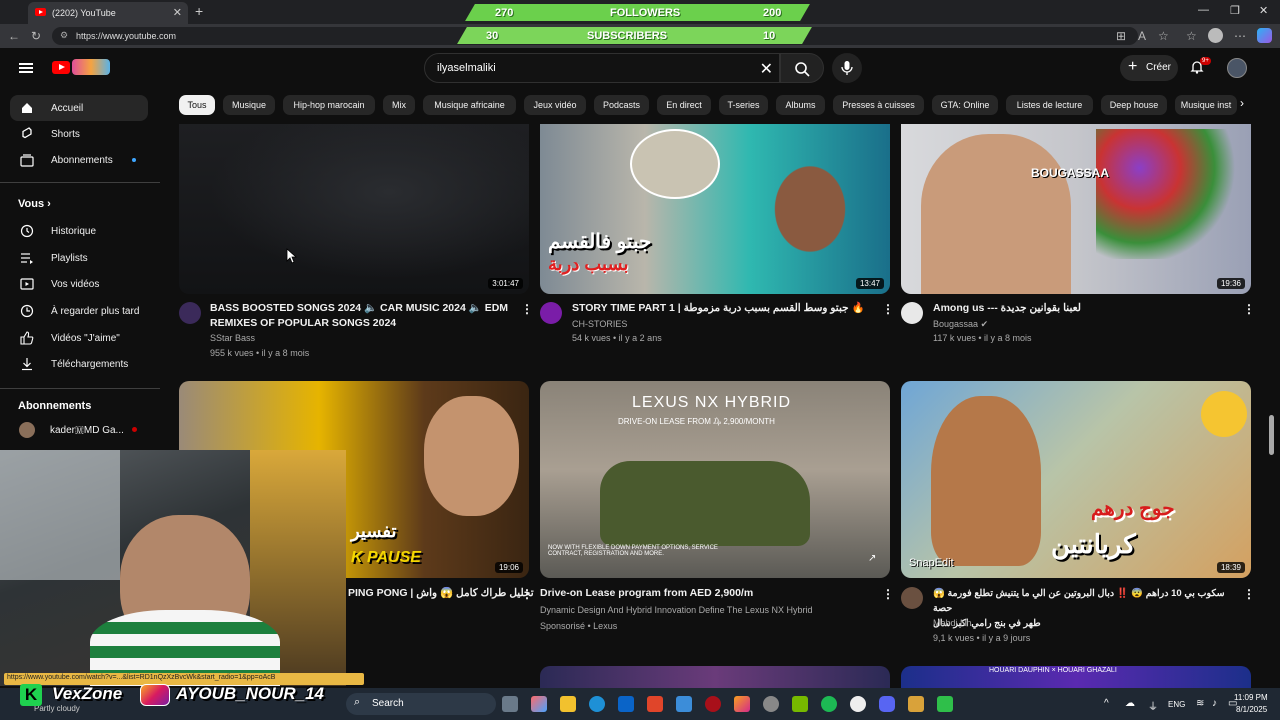 This screenshot has height=720, width=1280. What do you see at coordinates (91, 67) in the screenshot?
I see `doodle-logo` at bounding box center [91, 67].